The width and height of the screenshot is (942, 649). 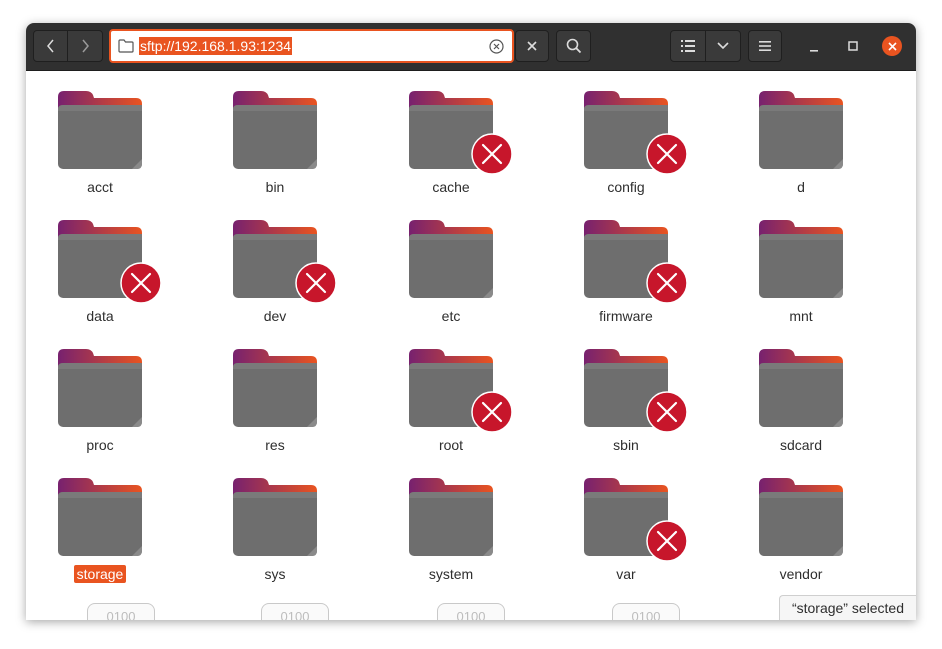 I want to click on file-name-label: sdcard, so click(x=801, y=445).